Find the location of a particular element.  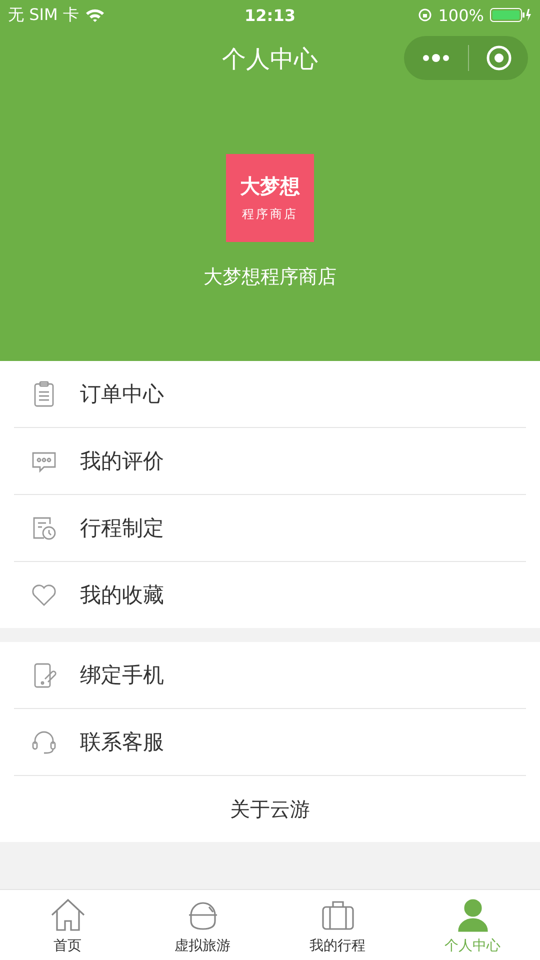

page-title: 个人中心 is located at coordinates (270, 59).